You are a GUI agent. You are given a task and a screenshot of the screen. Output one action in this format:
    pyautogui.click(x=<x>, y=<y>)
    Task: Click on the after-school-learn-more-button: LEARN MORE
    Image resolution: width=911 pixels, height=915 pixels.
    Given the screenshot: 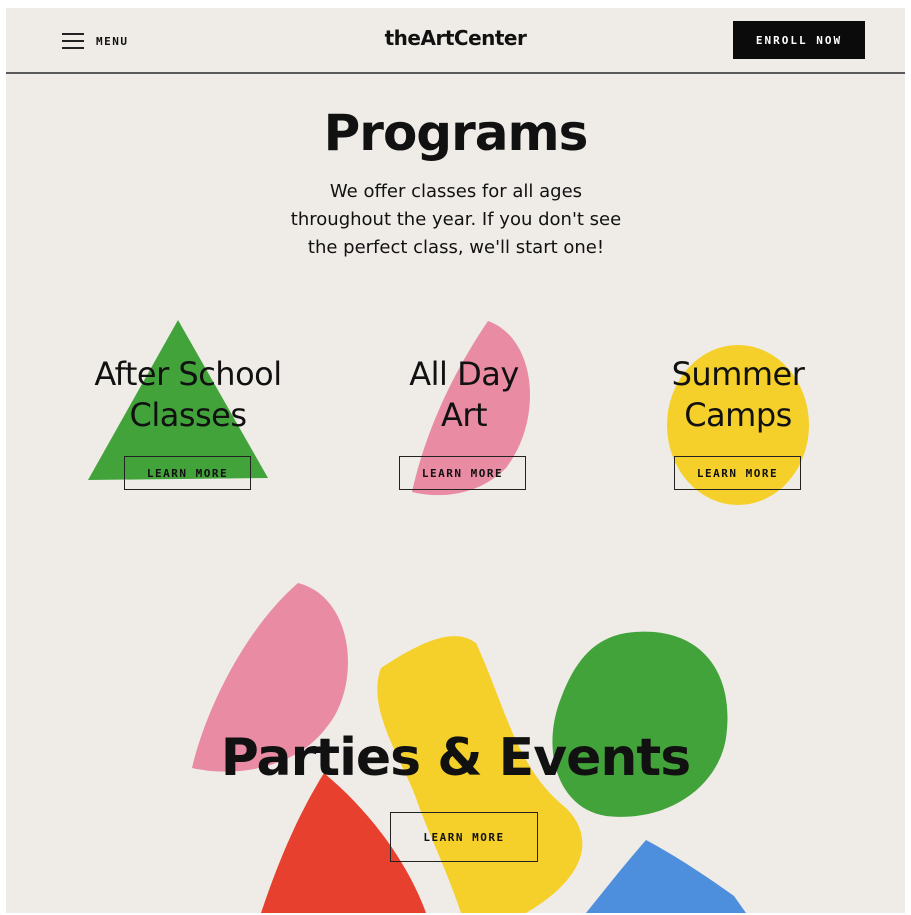 What is the action you would take?
    pyautogui.click(x=187, y=473)
    